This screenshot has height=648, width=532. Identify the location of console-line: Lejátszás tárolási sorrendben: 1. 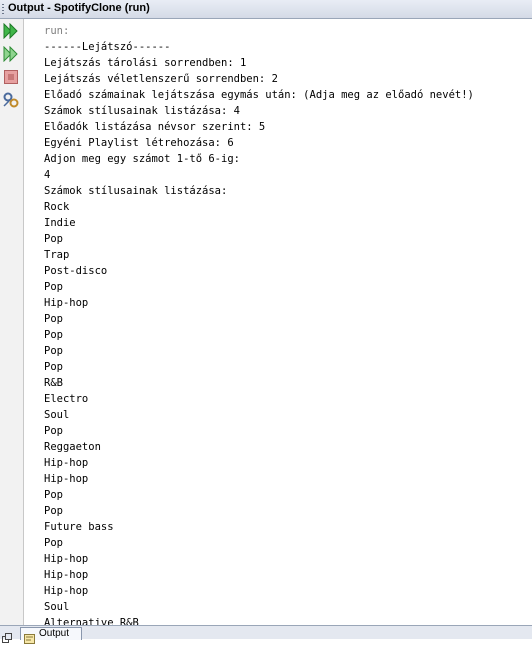
(145, 63).